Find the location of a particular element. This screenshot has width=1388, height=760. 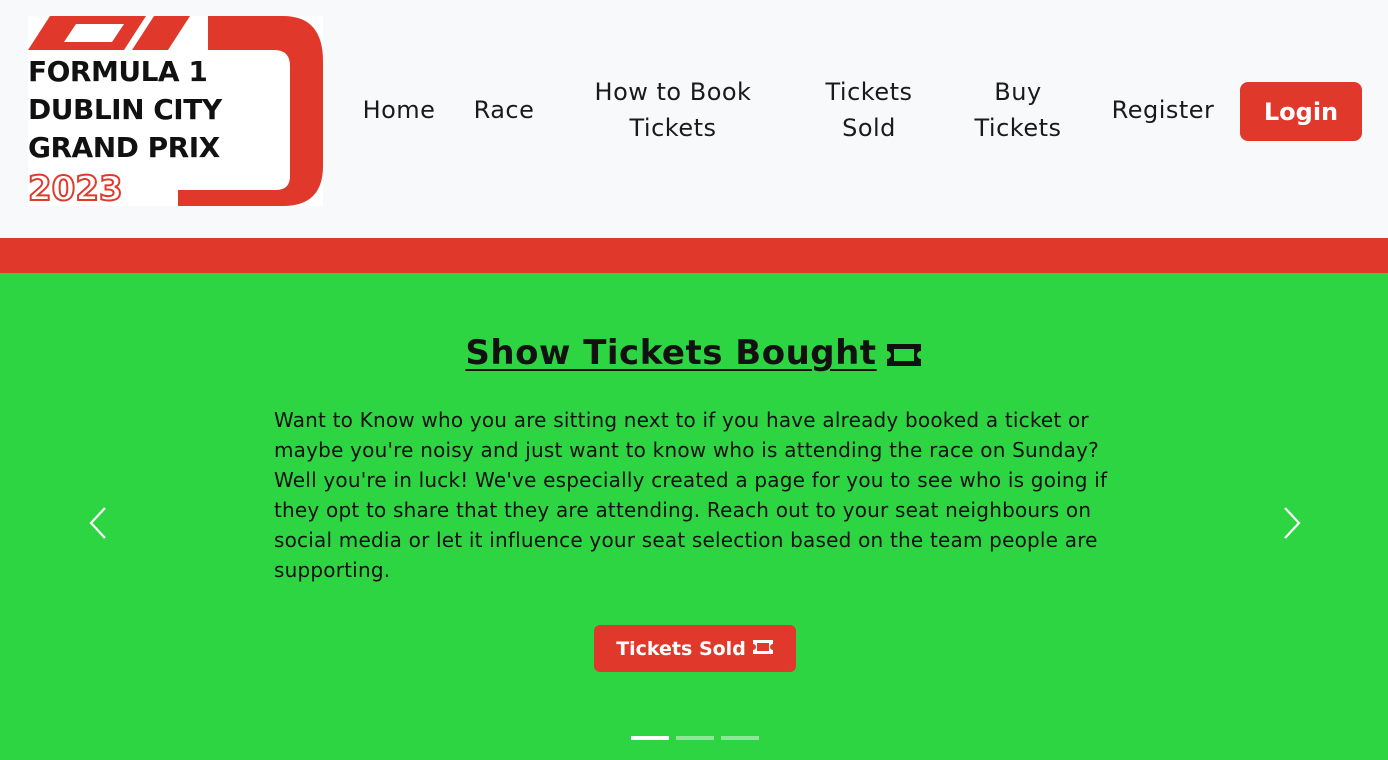

tickets-sold-button: Tickets Sold is located at coordinates (695, 648).